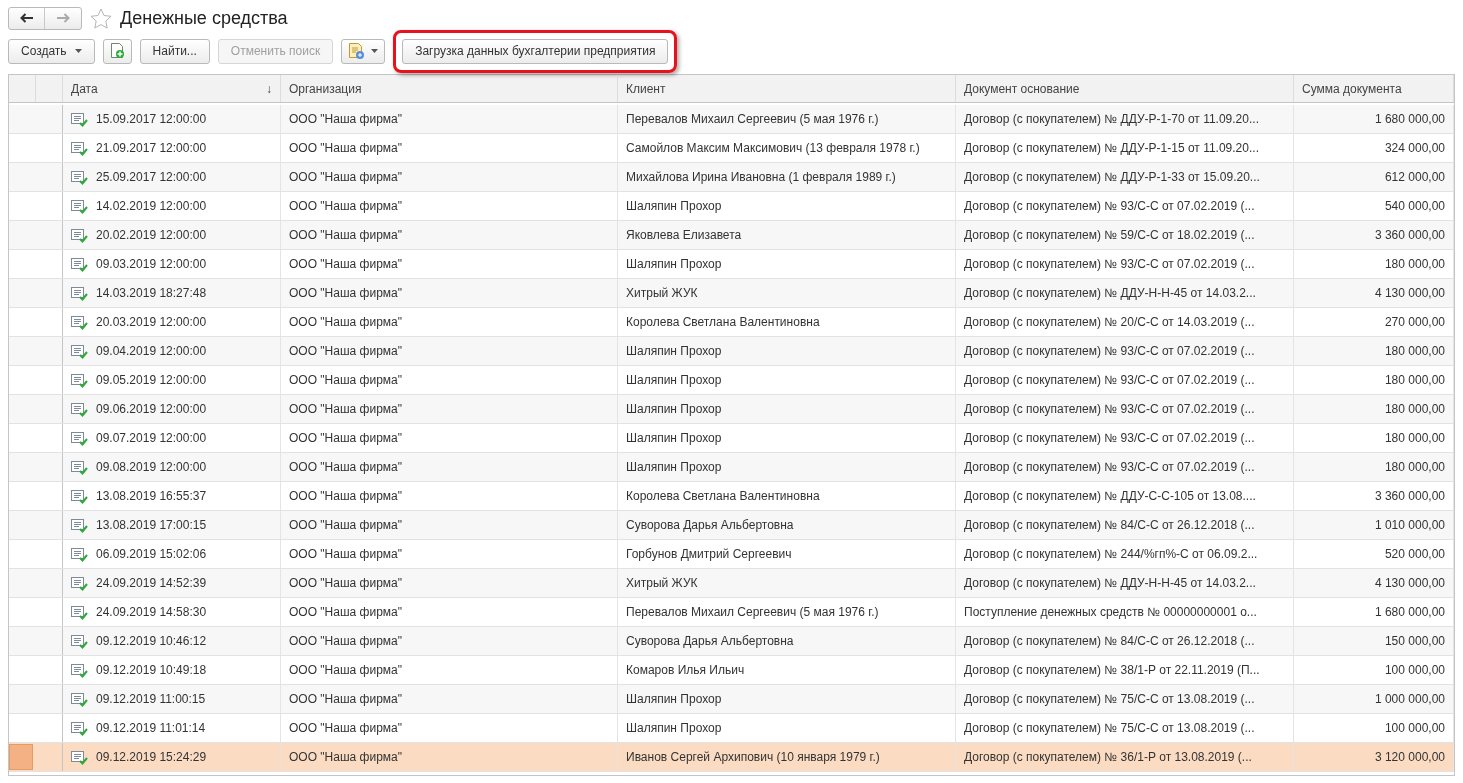  I want to click on table-row: 09.05.2019 12:00:00 ООО "Наша фирма" Шаляпин Прохор Договор (с покупателем) № 93/С-С от 07.02.2019 (... 180 000,00, so click(731, 380).